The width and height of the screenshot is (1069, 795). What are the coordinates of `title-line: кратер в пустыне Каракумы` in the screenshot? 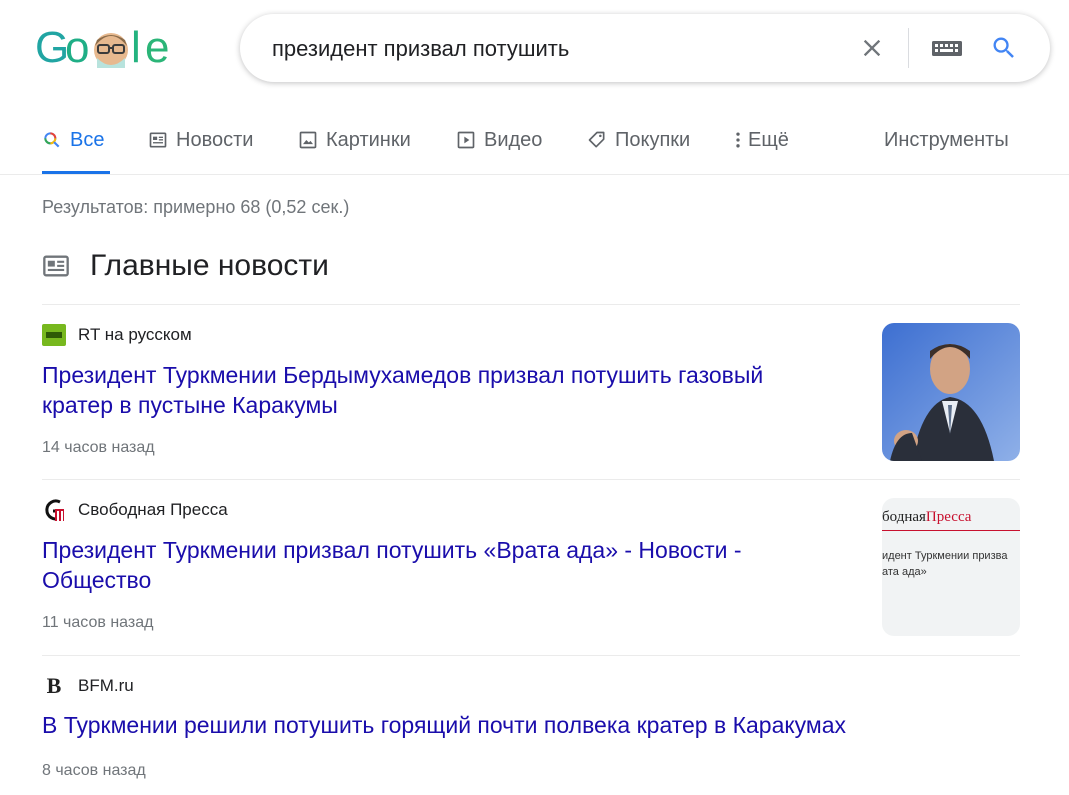 It's located at (190, 405).